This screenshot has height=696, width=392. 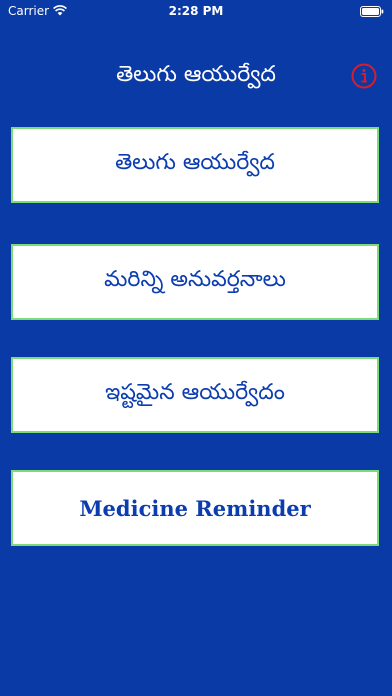 I want to click on status-bar: Carrier 2:28 PM, so click(x=196, y=11).